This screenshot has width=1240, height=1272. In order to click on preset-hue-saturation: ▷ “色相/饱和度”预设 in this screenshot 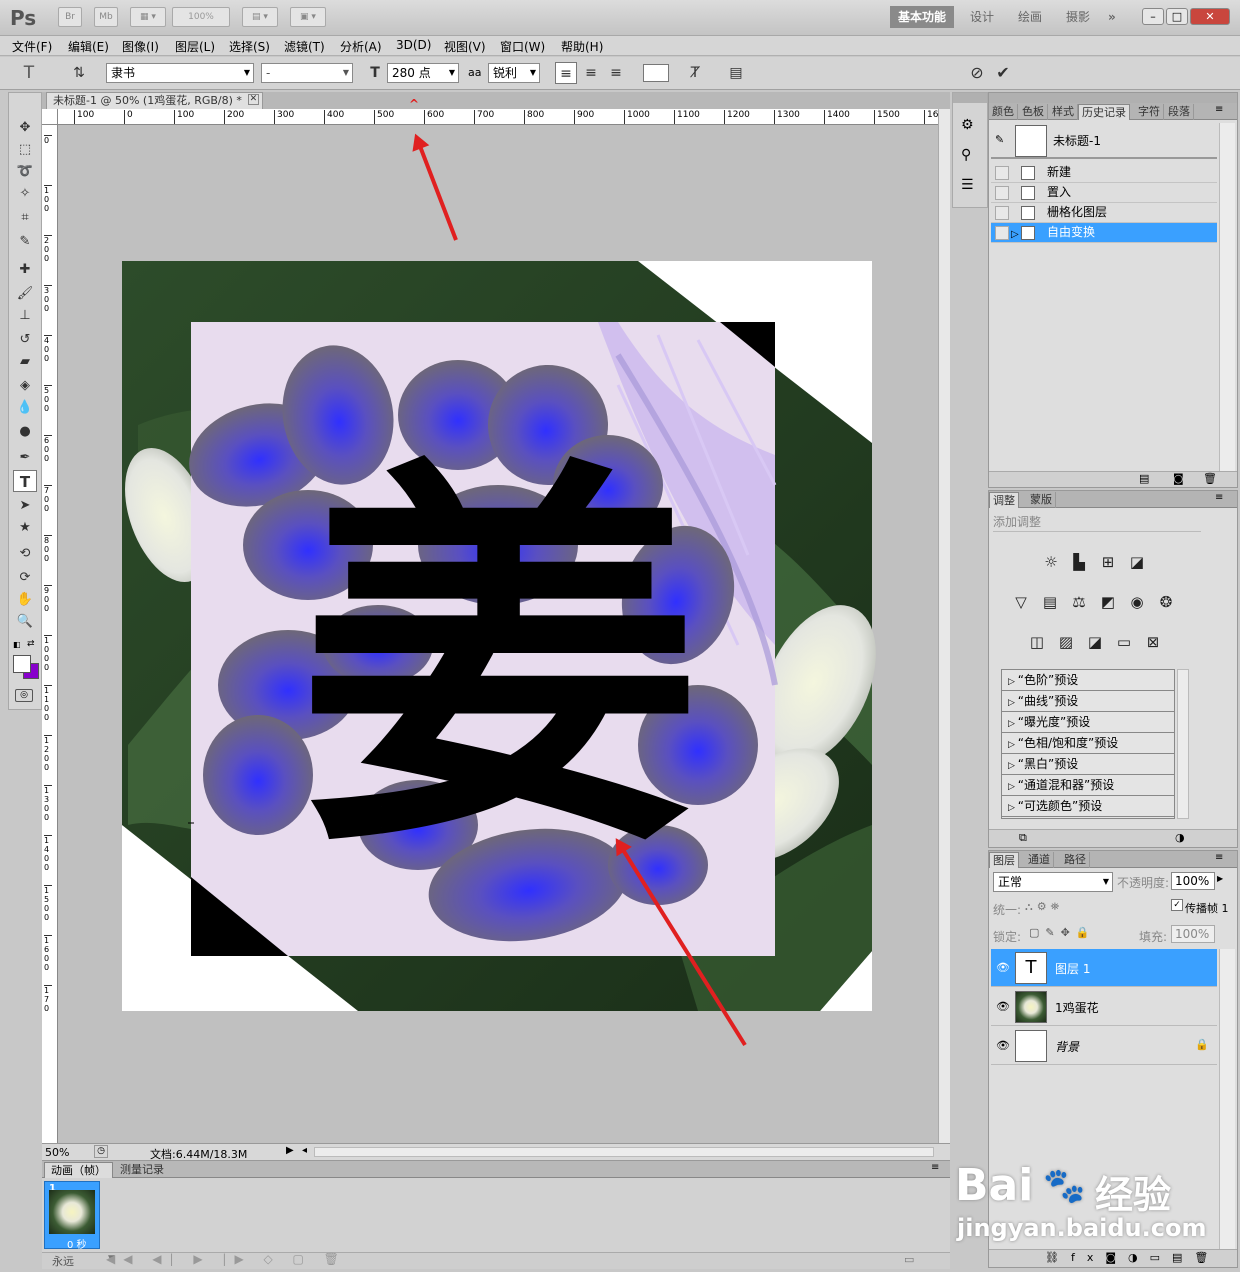, I will do `click(1088, 743)`.